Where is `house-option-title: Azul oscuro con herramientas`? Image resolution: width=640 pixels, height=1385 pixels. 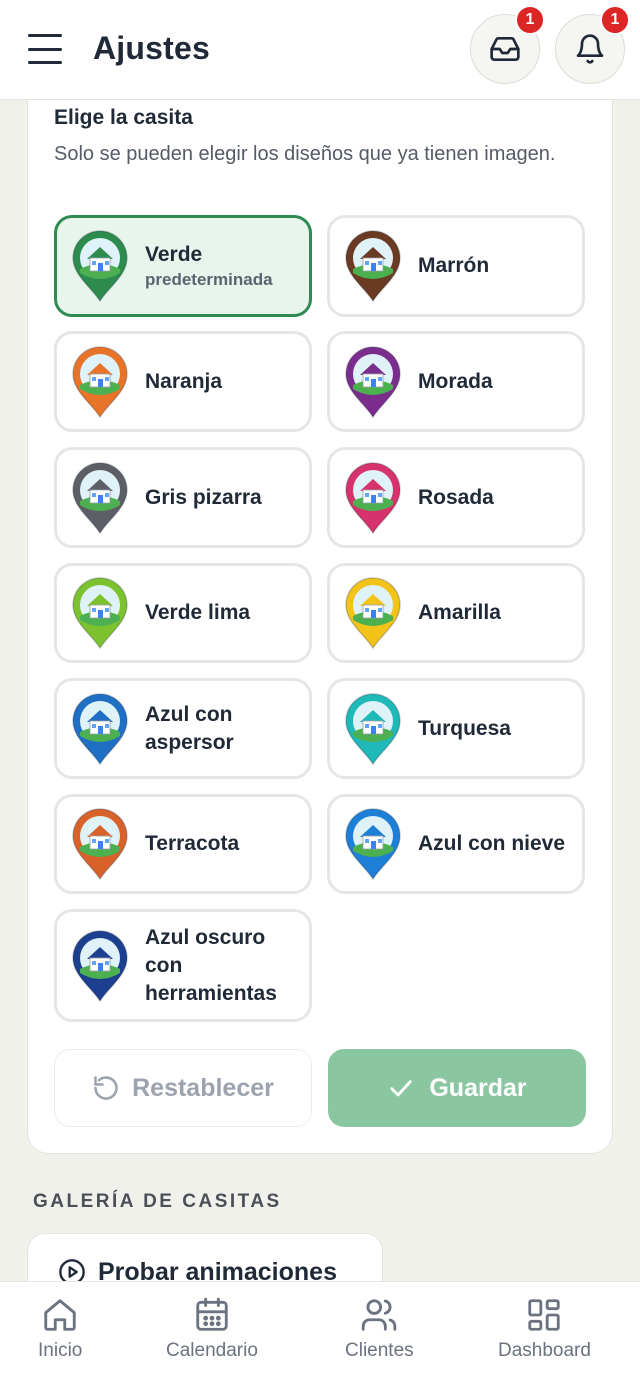 house-option-title: Azul oscuro con herramientas is located at coordinates (211, 965).